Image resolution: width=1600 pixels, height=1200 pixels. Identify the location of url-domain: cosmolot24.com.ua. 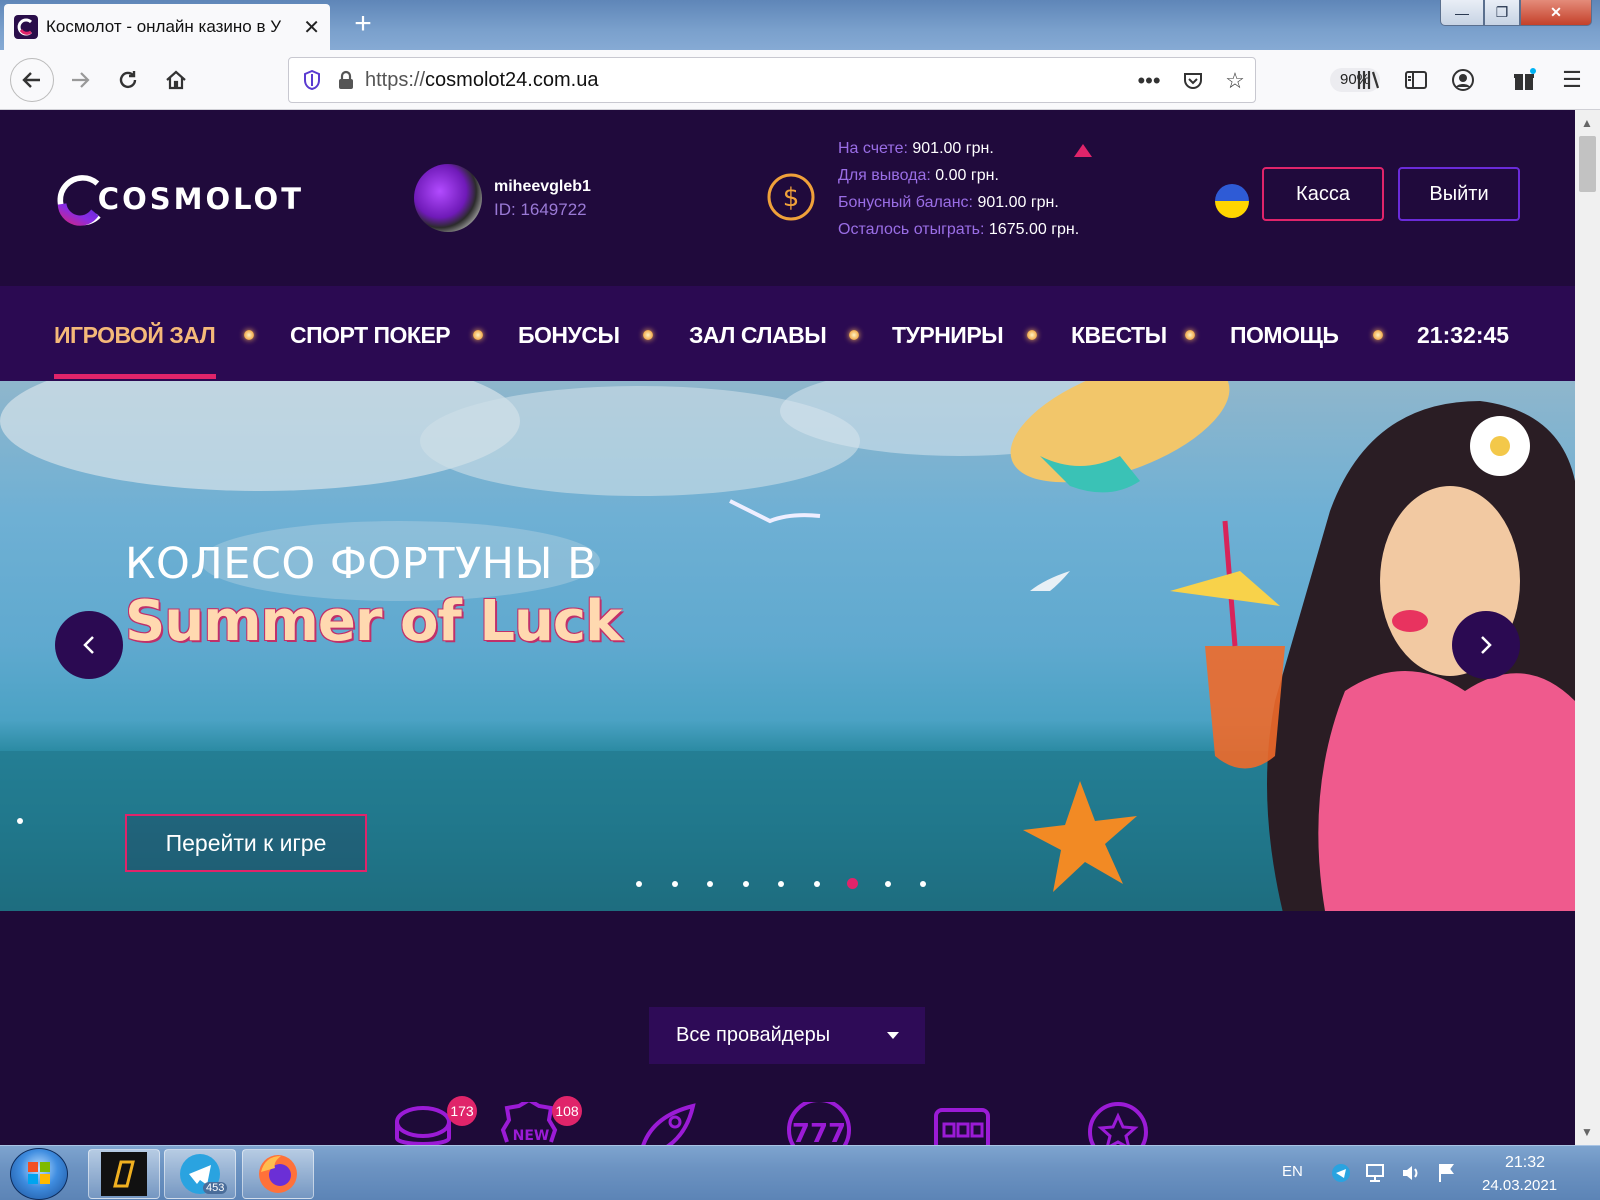
(512, 79).